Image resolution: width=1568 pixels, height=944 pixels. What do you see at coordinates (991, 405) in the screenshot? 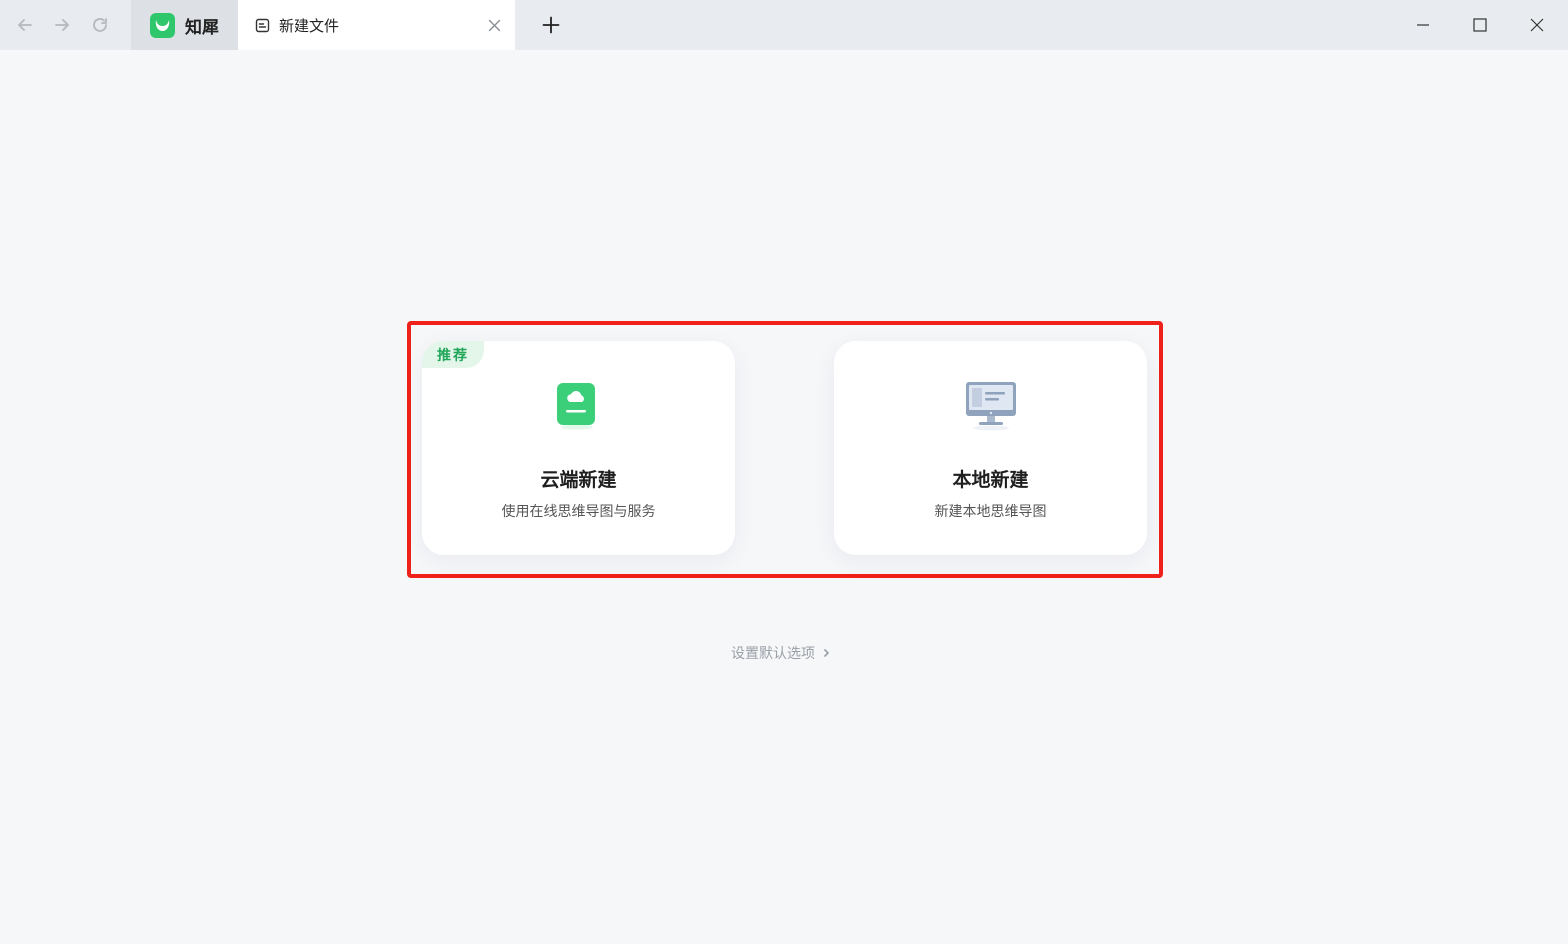
I see `monitor-icon` at bounding box center [991, 405].